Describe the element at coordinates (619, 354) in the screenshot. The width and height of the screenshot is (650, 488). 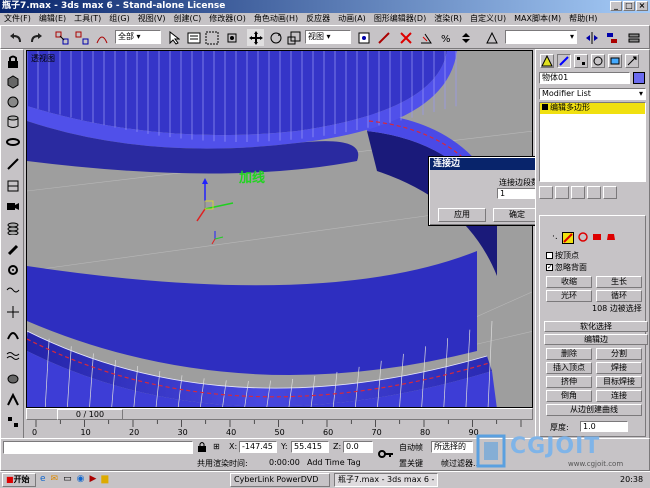
I see `split-button: 分割` at that location.